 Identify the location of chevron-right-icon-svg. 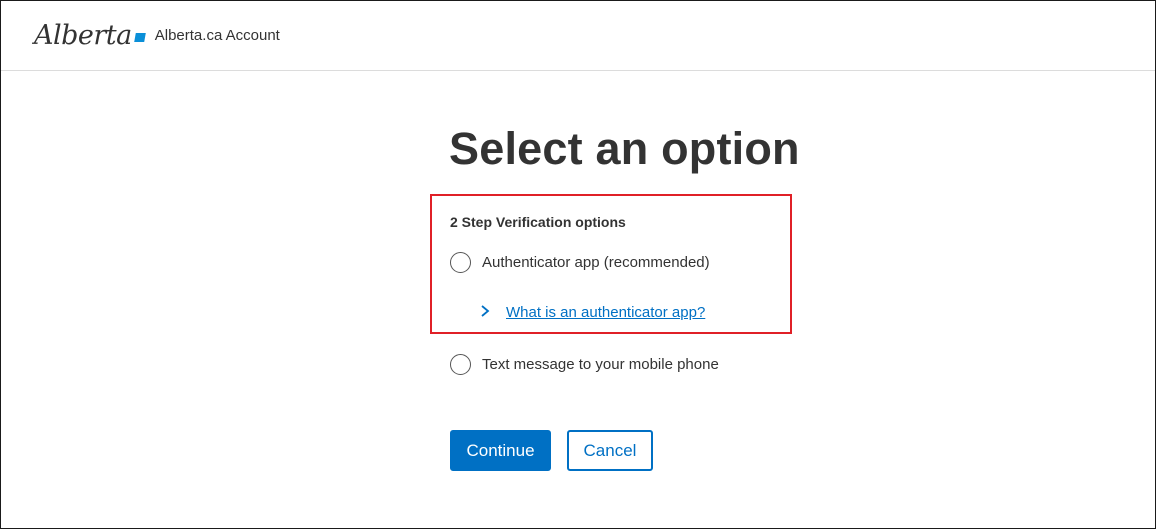
(485, 310).